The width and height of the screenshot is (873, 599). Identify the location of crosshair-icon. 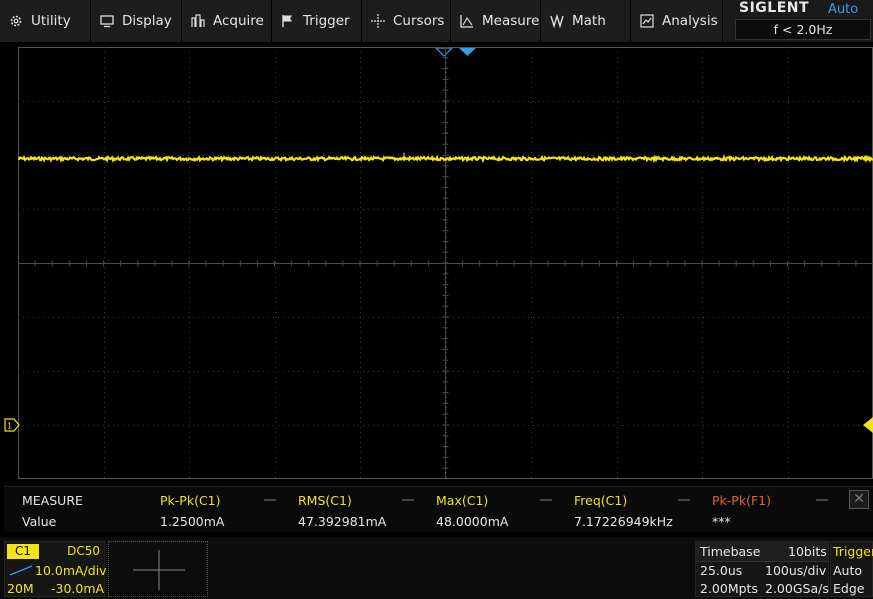
(378, 21).